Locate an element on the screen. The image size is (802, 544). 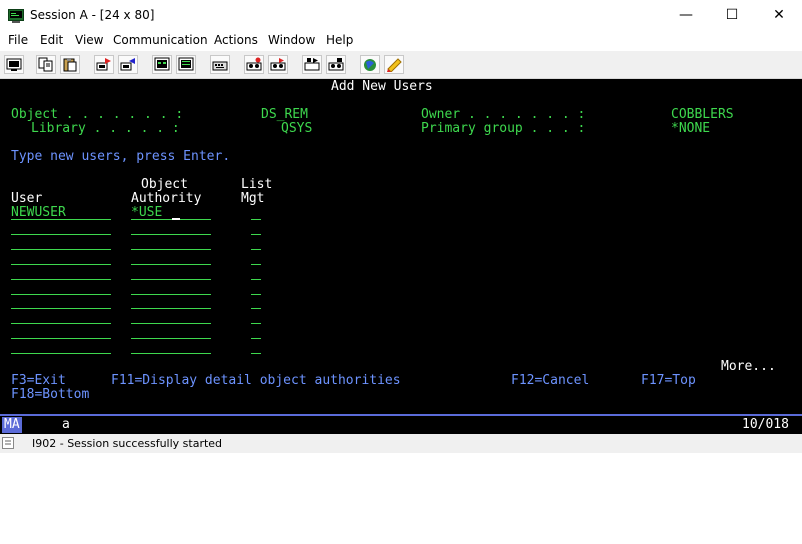
primary-group-value: *NONE is located at coordinates (691, 128).